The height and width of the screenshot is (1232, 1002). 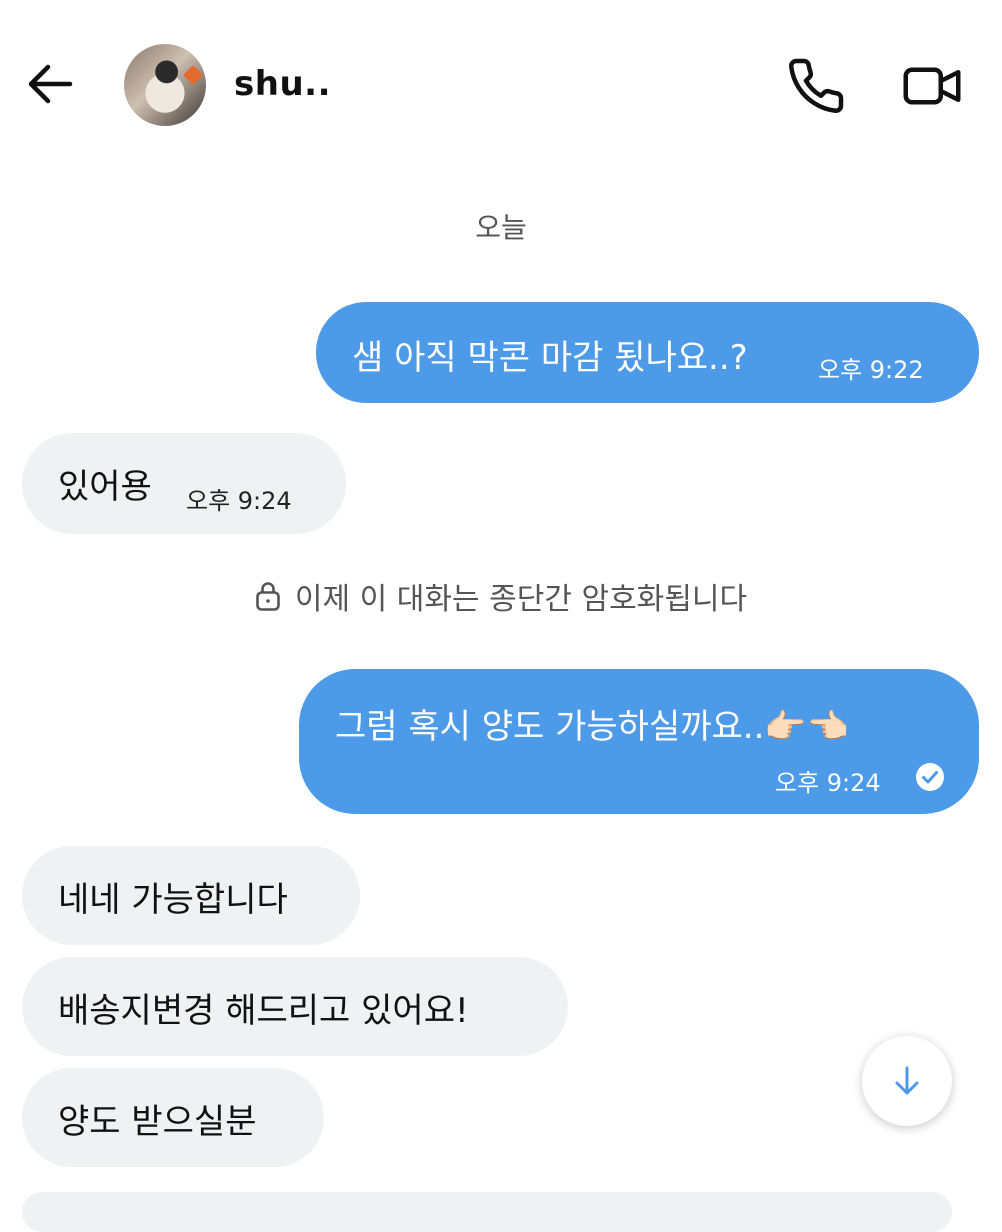 I want to click on message-text: 그럼 혹시 양도 가능하실까요..👉🏻👈🏻, so click(x=592, y=727).